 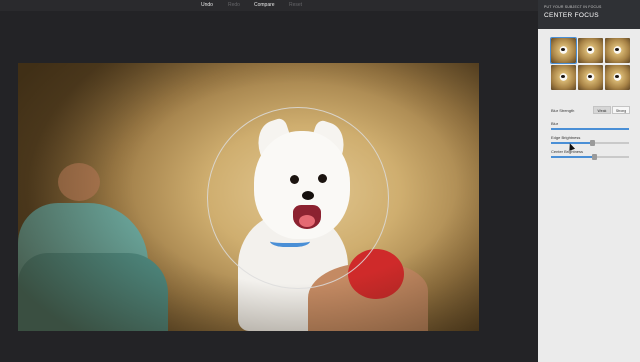 I want to click on compare-button: Compare, so click(x=264, y=5).